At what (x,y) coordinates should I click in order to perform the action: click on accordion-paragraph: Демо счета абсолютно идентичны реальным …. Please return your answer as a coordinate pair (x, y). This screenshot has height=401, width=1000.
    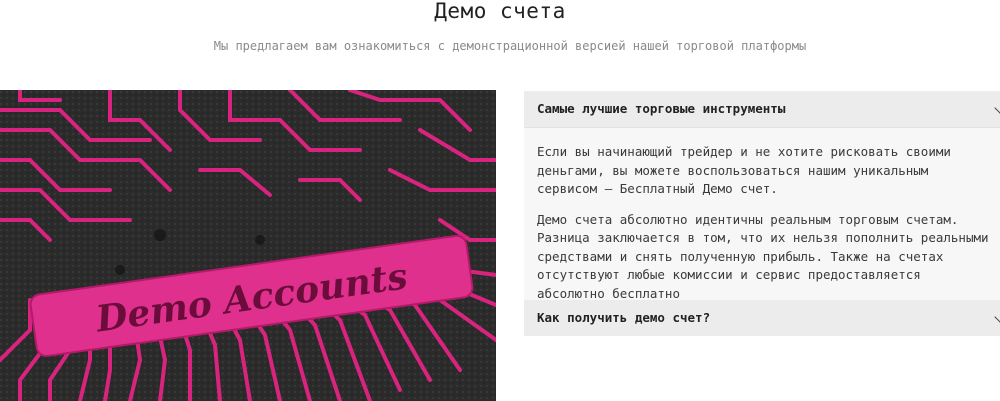
    Looking at the image, I should click on (763, 256).